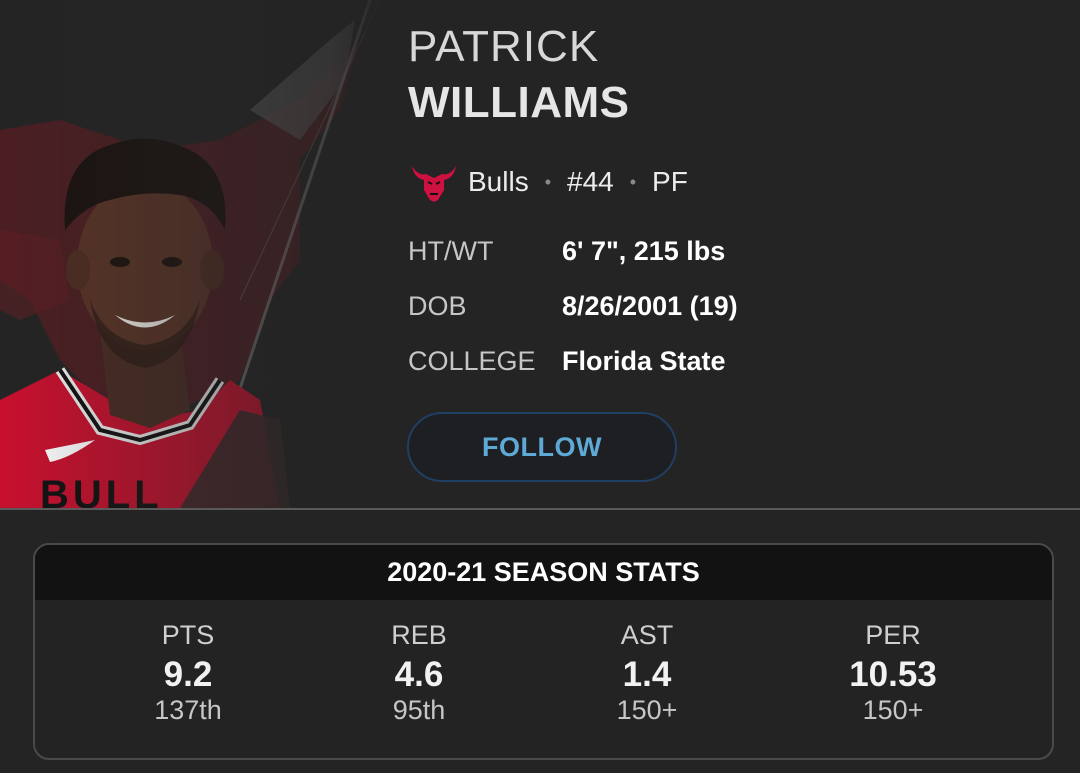 Image resolution: width=1080 pixels, height=773 pixels. What do you see at coordinates (543, 572) in the screenshot?
I see `season-stats-title: 2020-21 SEASON STATS` at bounding box center [543, 572].